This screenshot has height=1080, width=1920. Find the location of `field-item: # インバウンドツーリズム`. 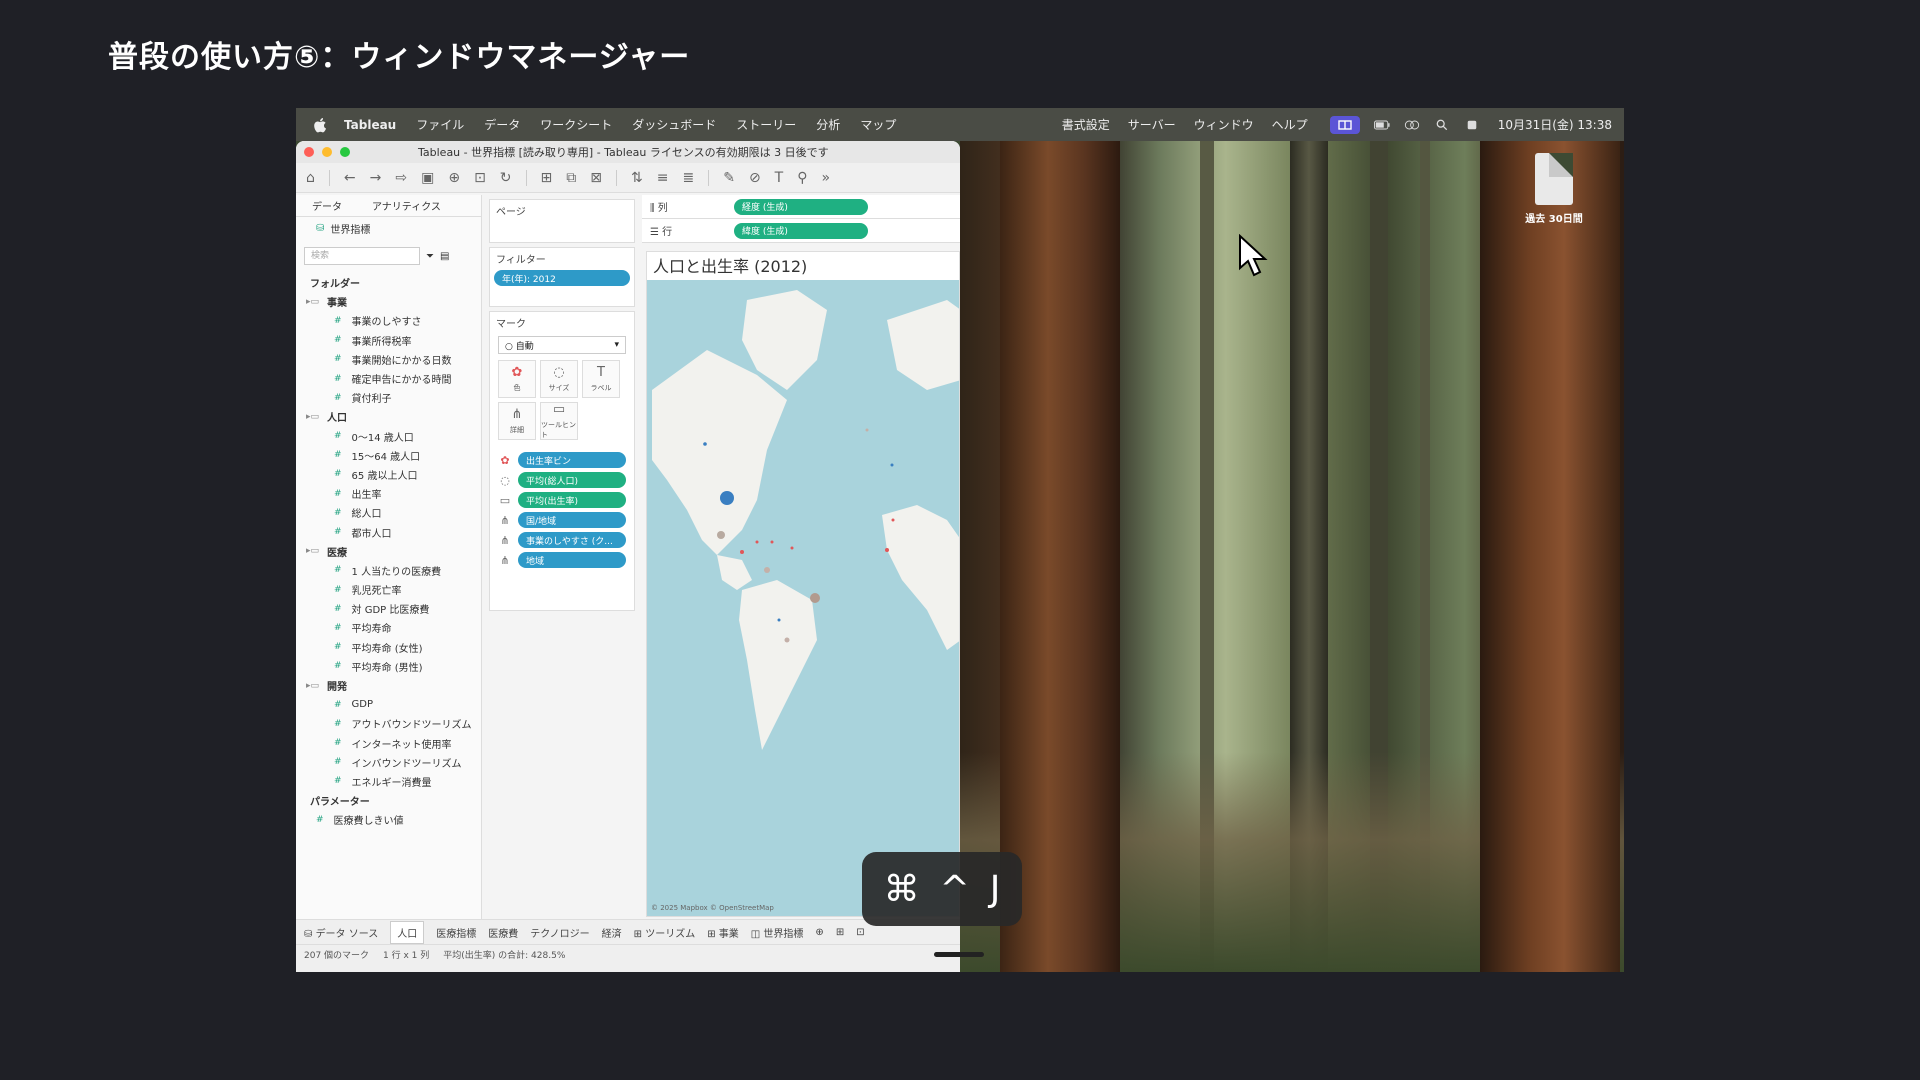

field-item: # インバウンドツーリズム is located at coordinates (393, 762).